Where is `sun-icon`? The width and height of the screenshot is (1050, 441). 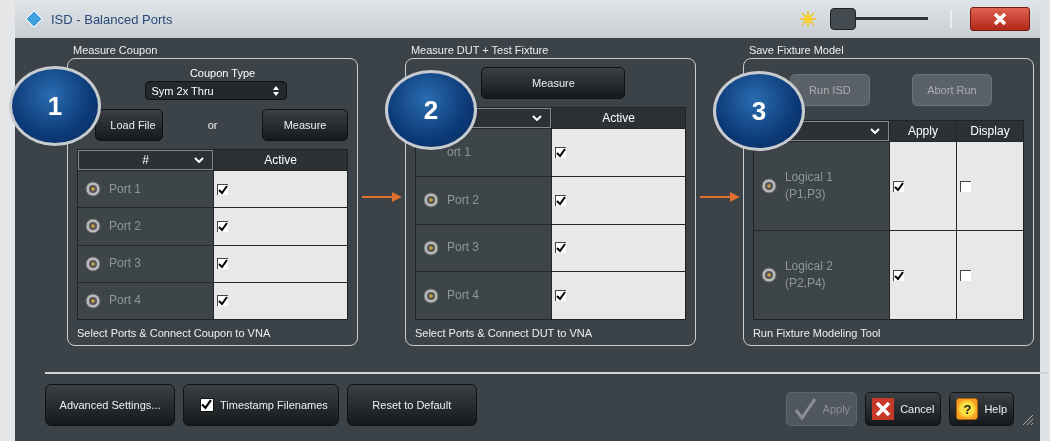 sun-icon is located at coordinates (808, 19).